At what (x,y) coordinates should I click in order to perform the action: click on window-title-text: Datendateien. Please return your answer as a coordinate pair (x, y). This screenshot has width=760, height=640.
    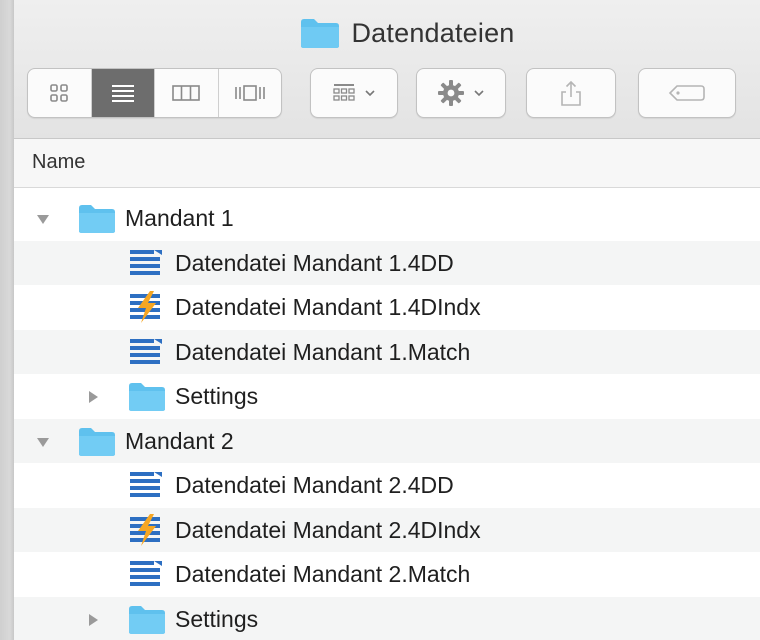
    Looking at the image, I should click on (433, 32).